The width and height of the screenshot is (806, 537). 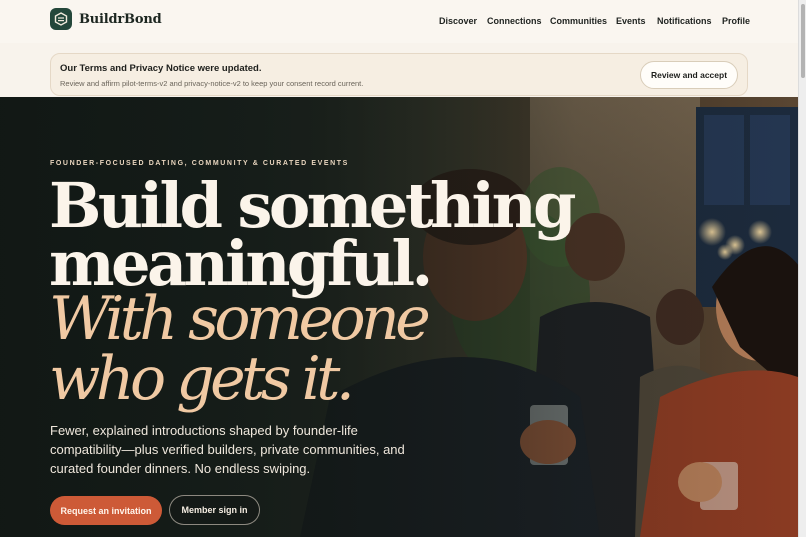 What do you see at coordinates (684, 21) in the screenshot?
I see `nav-notifications: Notifications` at bounding box center [684, 21].